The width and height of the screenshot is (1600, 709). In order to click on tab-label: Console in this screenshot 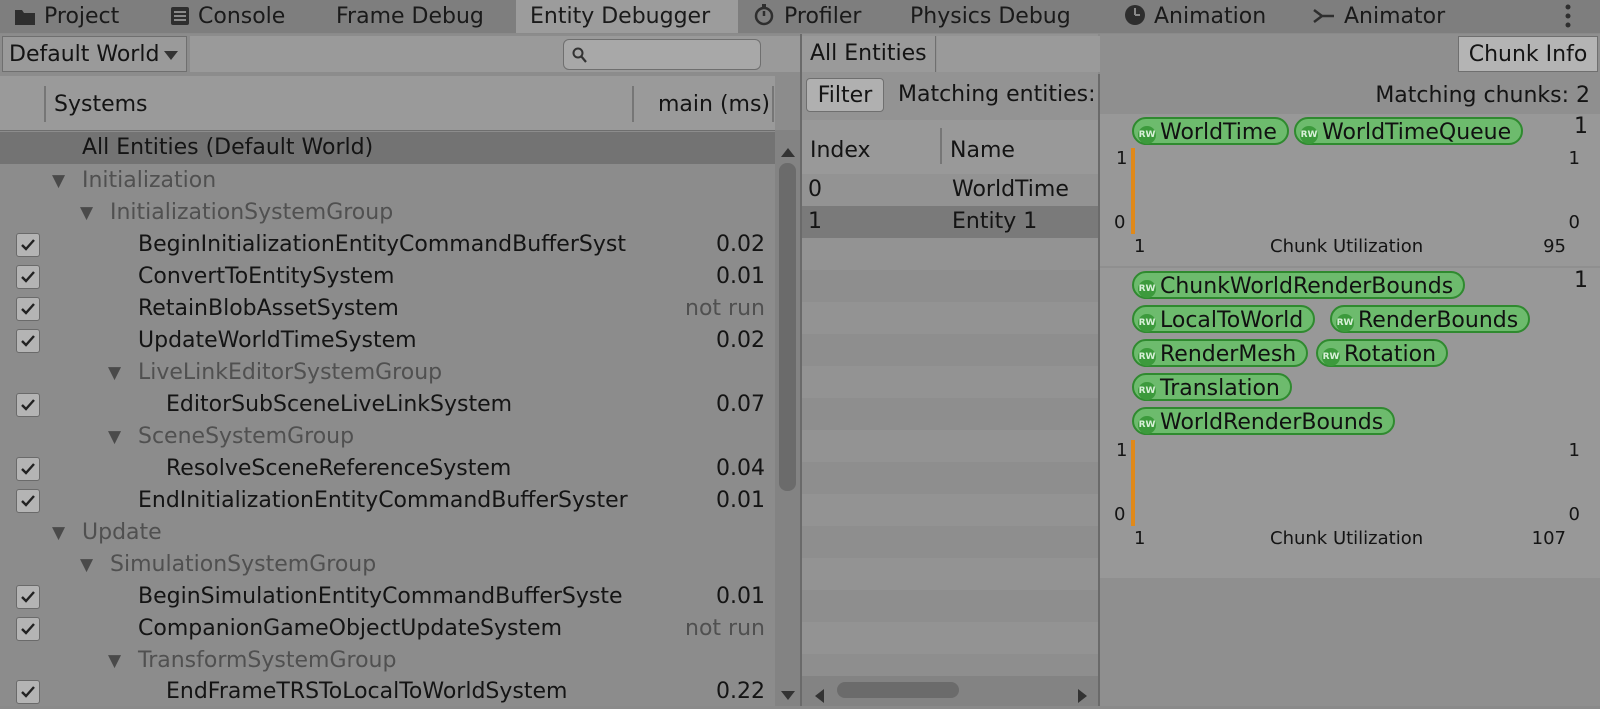, I will do `click(242, 16)`.